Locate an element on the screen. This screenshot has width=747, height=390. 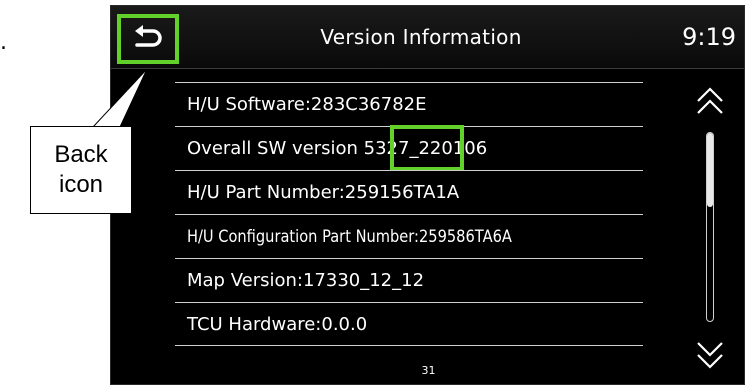
back-button is located at coordinates (148, 39).